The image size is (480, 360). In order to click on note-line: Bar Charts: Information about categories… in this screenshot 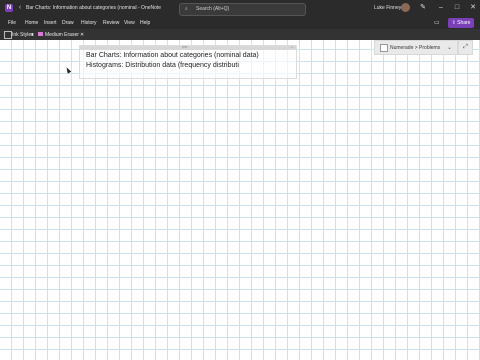, I will do `click(172, 55)`.